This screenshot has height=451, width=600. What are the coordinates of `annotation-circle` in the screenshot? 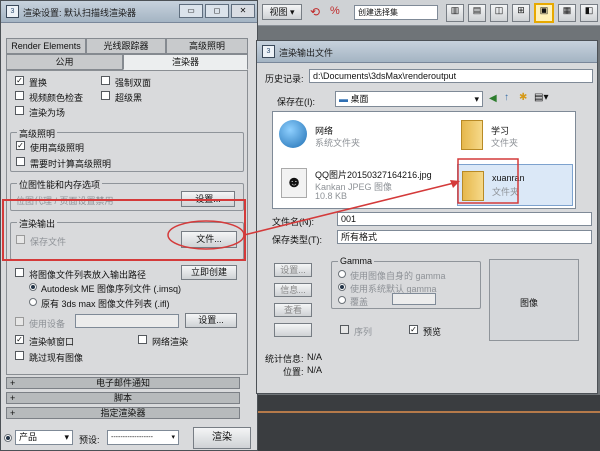 It's located at (206, 235).